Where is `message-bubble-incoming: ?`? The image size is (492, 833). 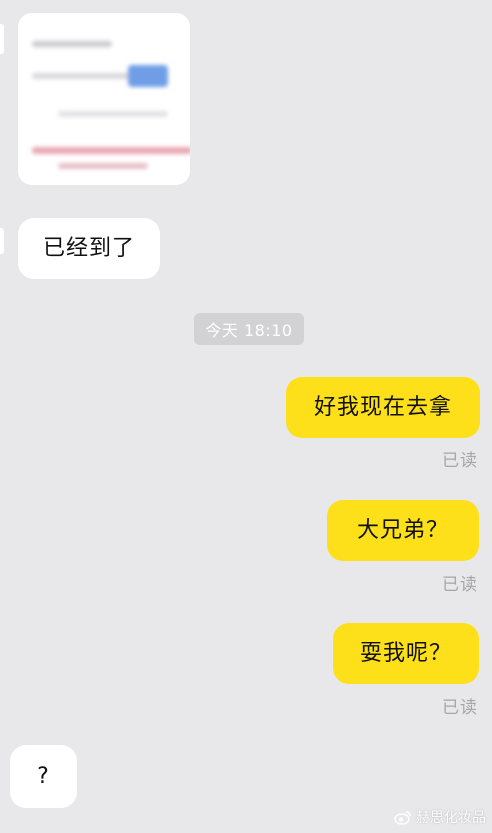 message-bubble-incoming: ? is located at coordinates (43, 776).